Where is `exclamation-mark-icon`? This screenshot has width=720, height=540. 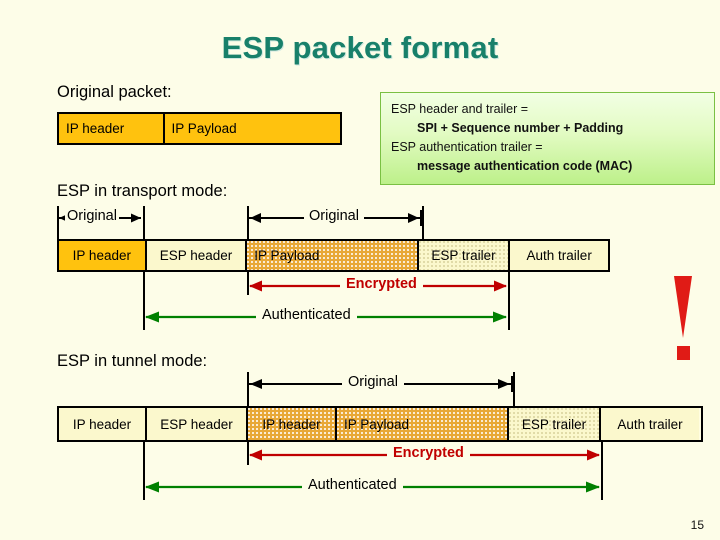 exclamation-mark-icon is located at coordinates (683, 319).